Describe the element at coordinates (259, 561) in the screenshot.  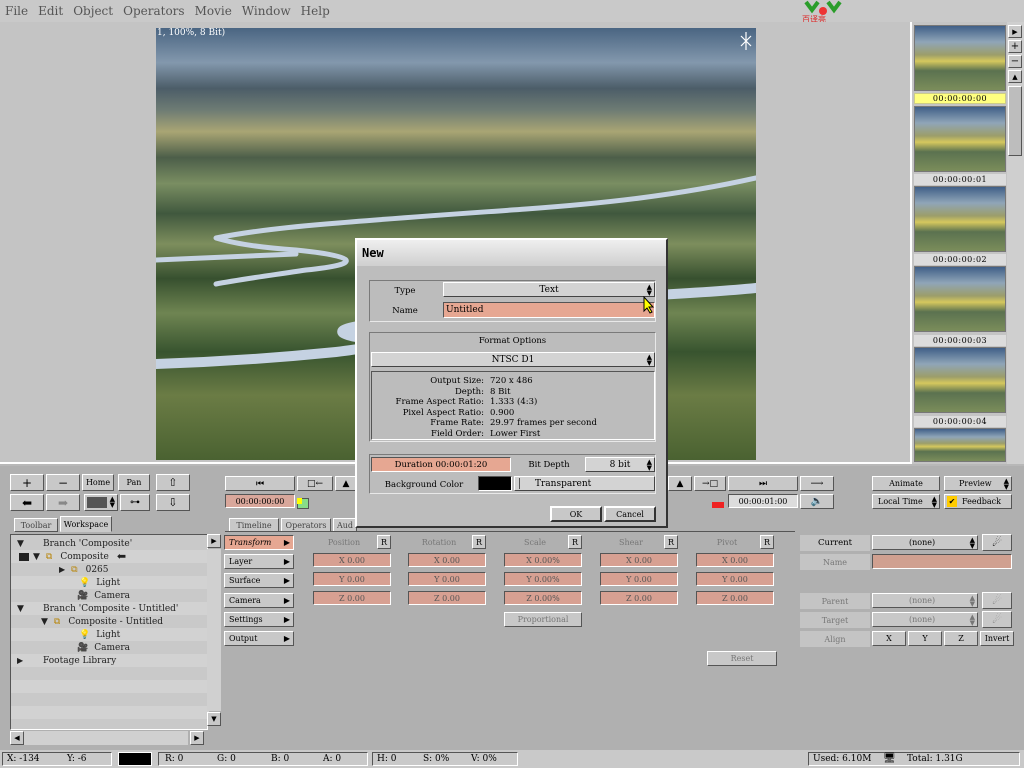
I see `category-layer: Layer ▶` at that location.